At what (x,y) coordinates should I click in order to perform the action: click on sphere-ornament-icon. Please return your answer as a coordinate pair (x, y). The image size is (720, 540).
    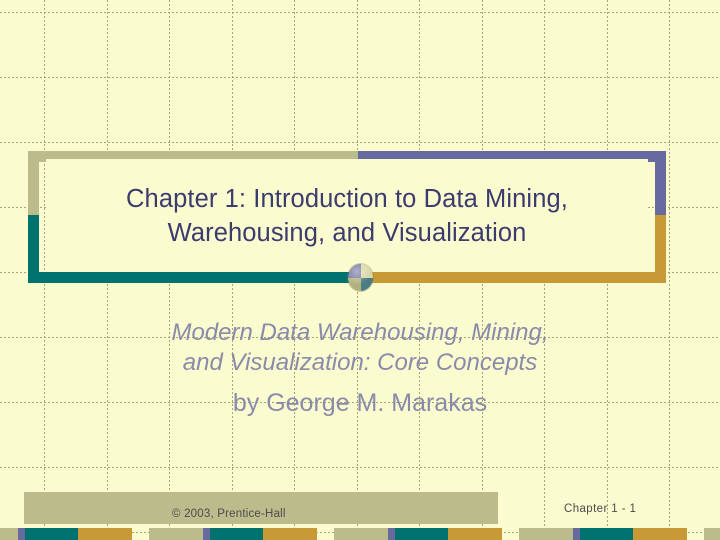
    Looking at the image, I should click on (360, 277).